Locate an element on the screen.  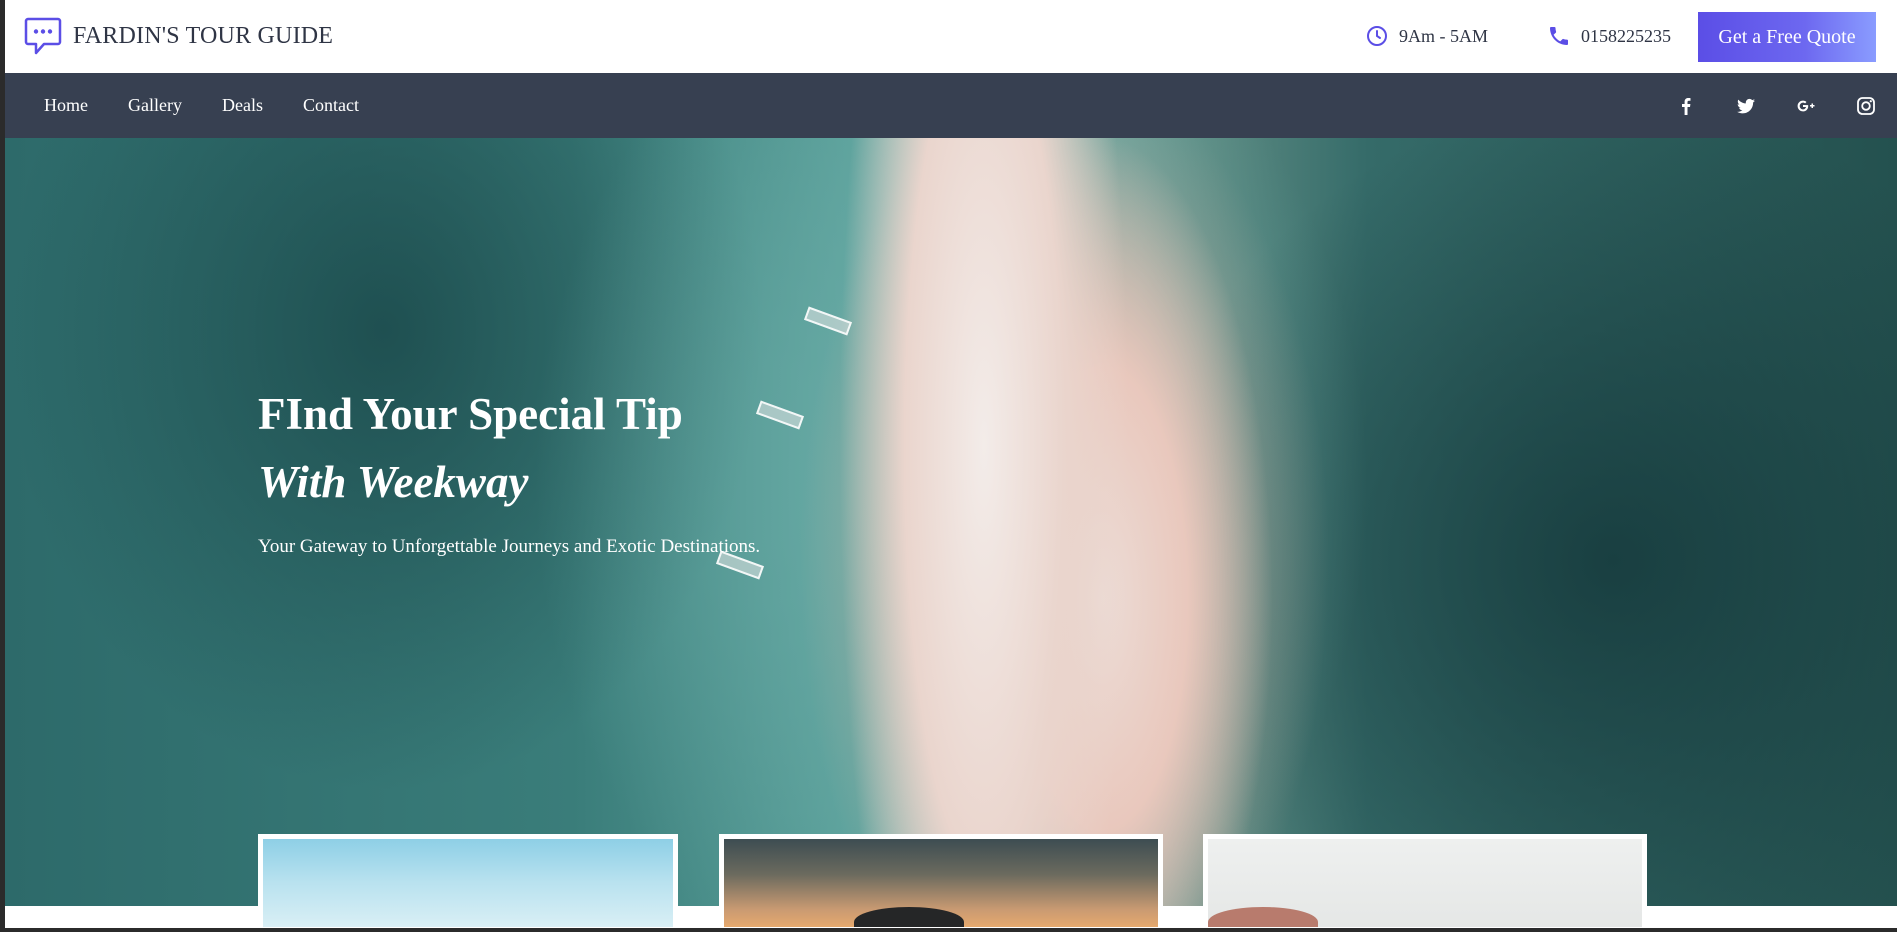
phone-number: 0158225235 is located at coordinates (1609, 36).